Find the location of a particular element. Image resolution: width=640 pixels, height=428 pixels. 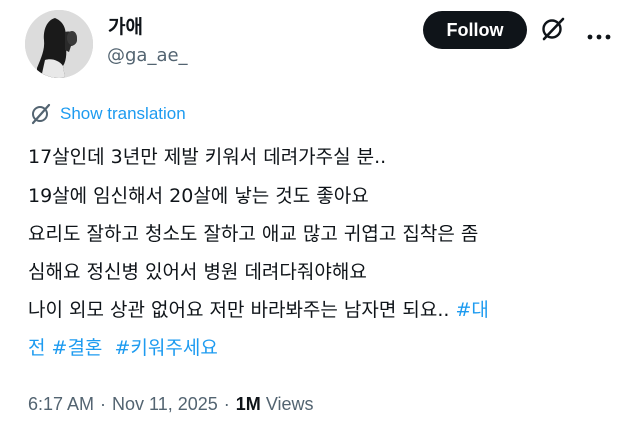

tweet-line-text: 나이 외모 상관 없어요 저만 바라봐주는 남자면 되요.. is located at coordinates (242, 310).